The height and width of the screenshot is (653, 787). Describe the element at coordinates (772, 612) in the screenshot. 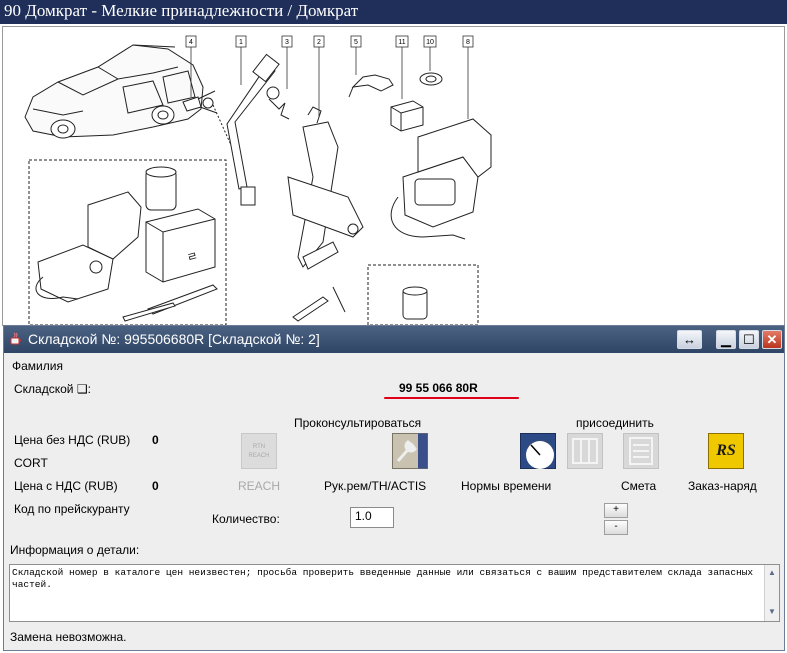

I see `scroll-down-icon: ▼` at that location.